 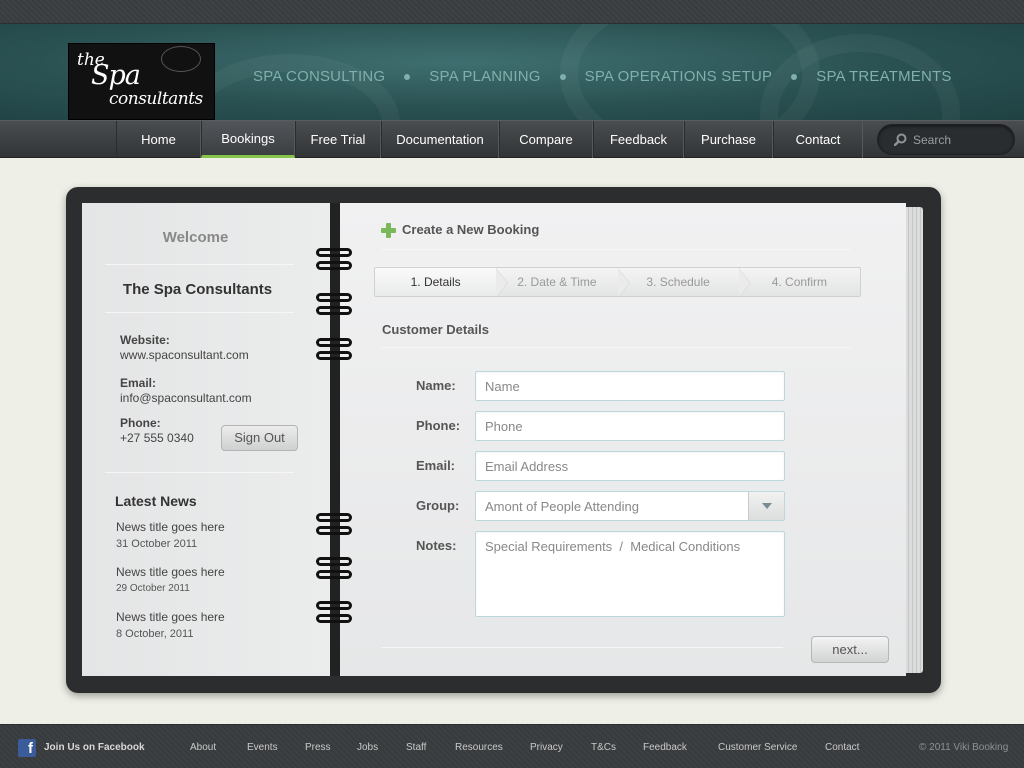 What do you see at coordinates (248, 139) in the screenshot?
I see `nav-item-bookings: Bookings` at bounding box center [248, 139].